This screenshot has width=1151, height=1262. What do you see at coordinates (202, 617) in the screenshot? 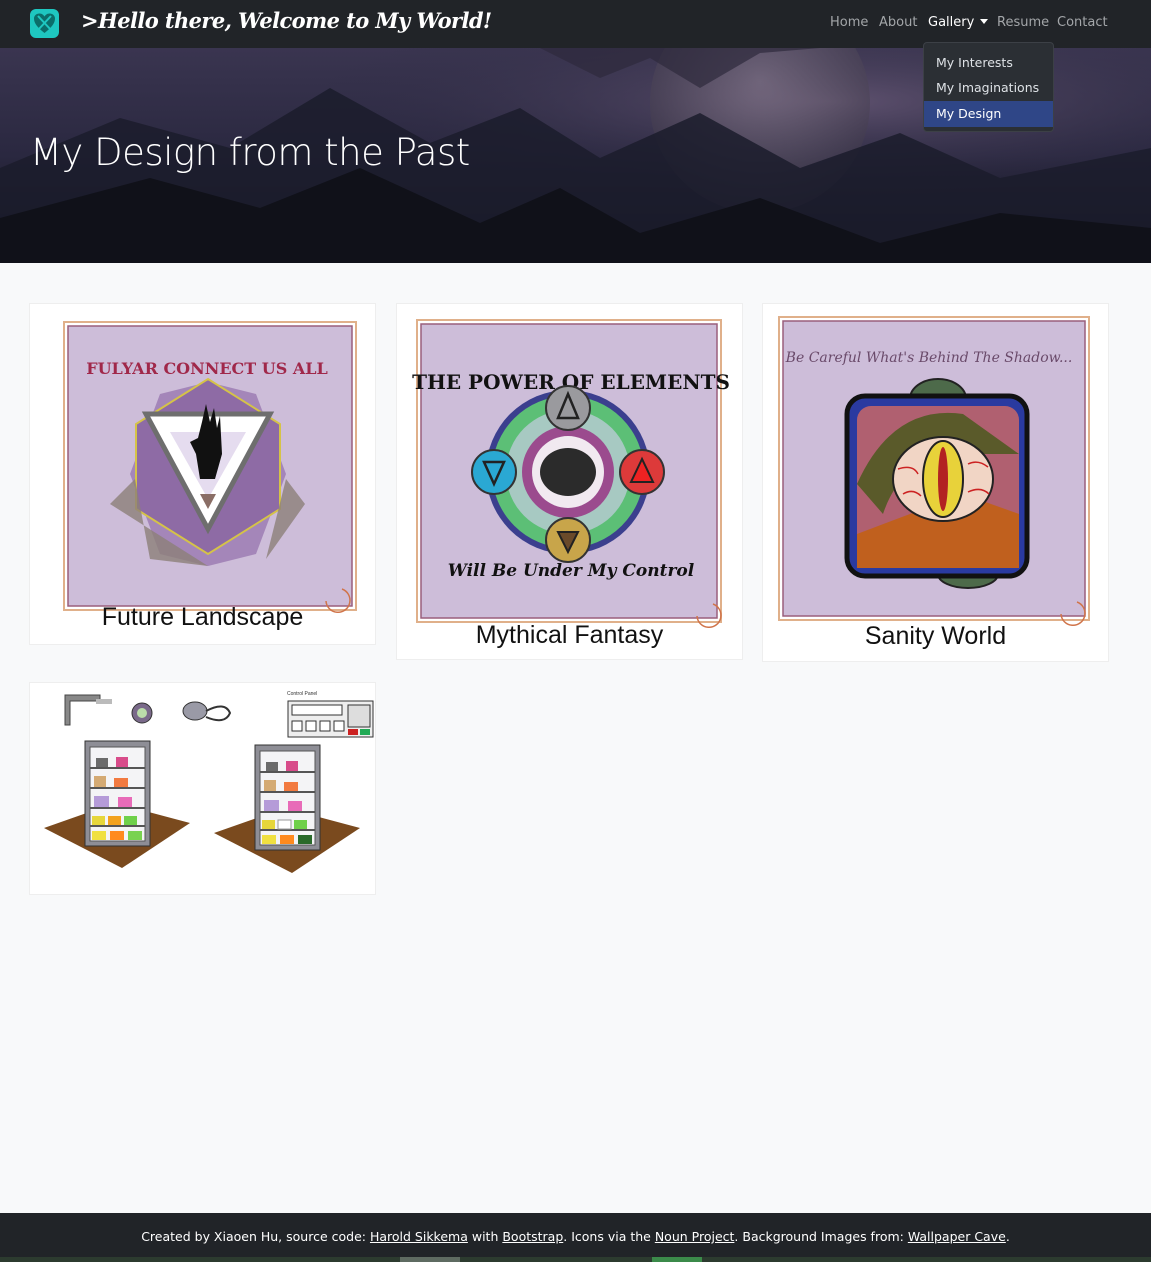
I see `card-caption: Future Landscape` at bounding box center [202, 617].